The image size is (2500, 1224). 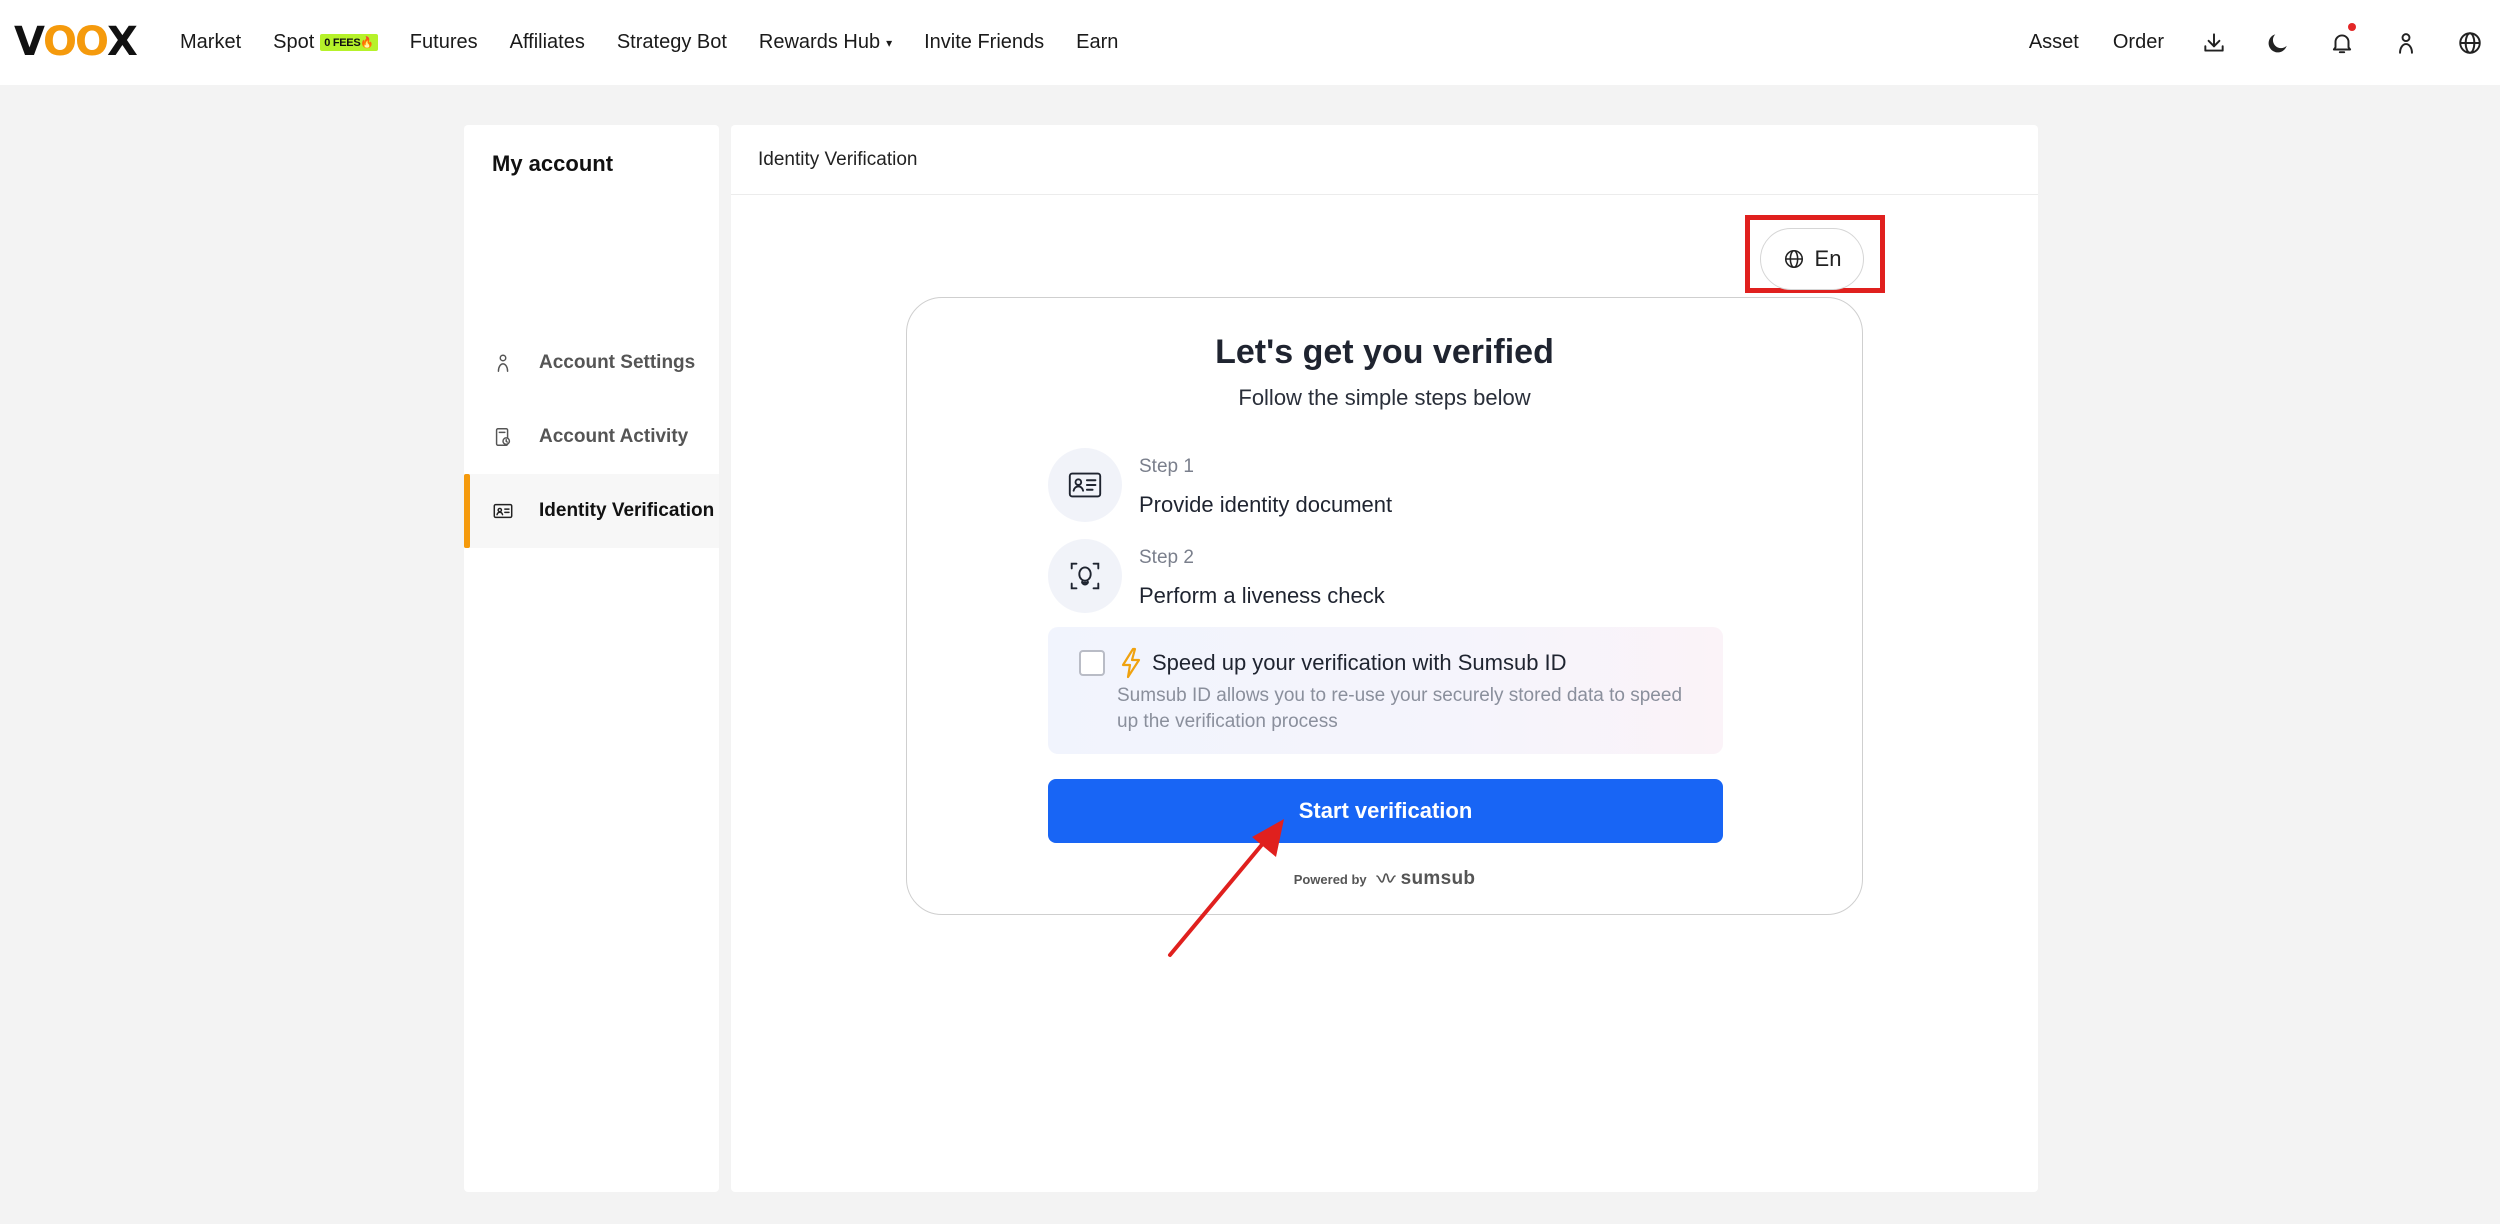 I want to click on id-card-icon, so click(x=503, y=511).